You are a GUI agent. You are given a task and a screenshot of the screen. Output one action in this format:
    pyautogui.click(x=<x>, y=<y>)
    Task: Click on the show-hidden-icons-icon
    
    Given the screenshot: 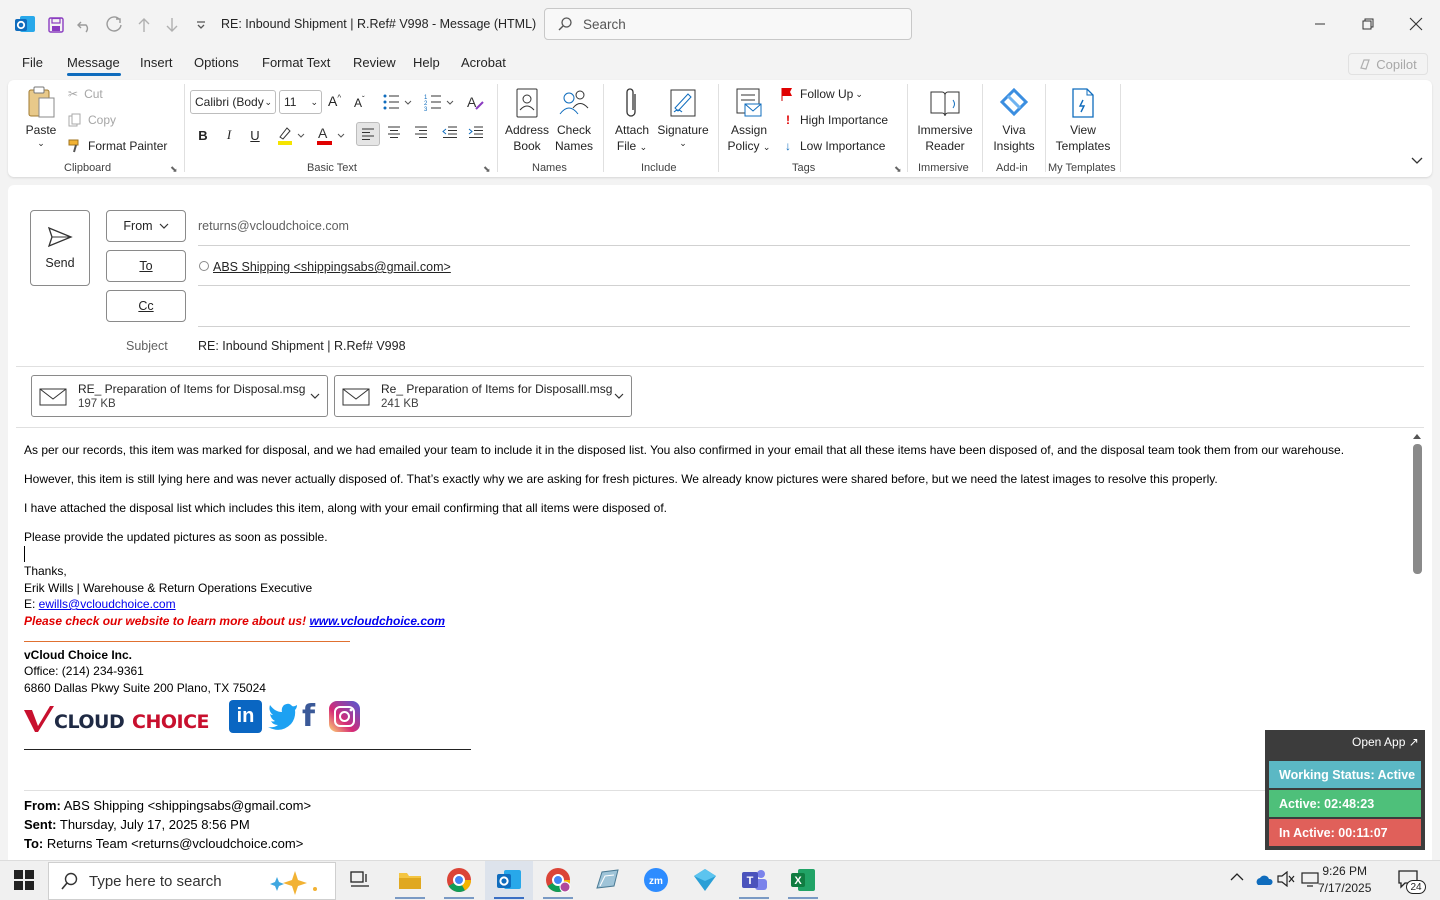 What is the action you would take?
    pyautogui.click(x=1237, y=877)
    